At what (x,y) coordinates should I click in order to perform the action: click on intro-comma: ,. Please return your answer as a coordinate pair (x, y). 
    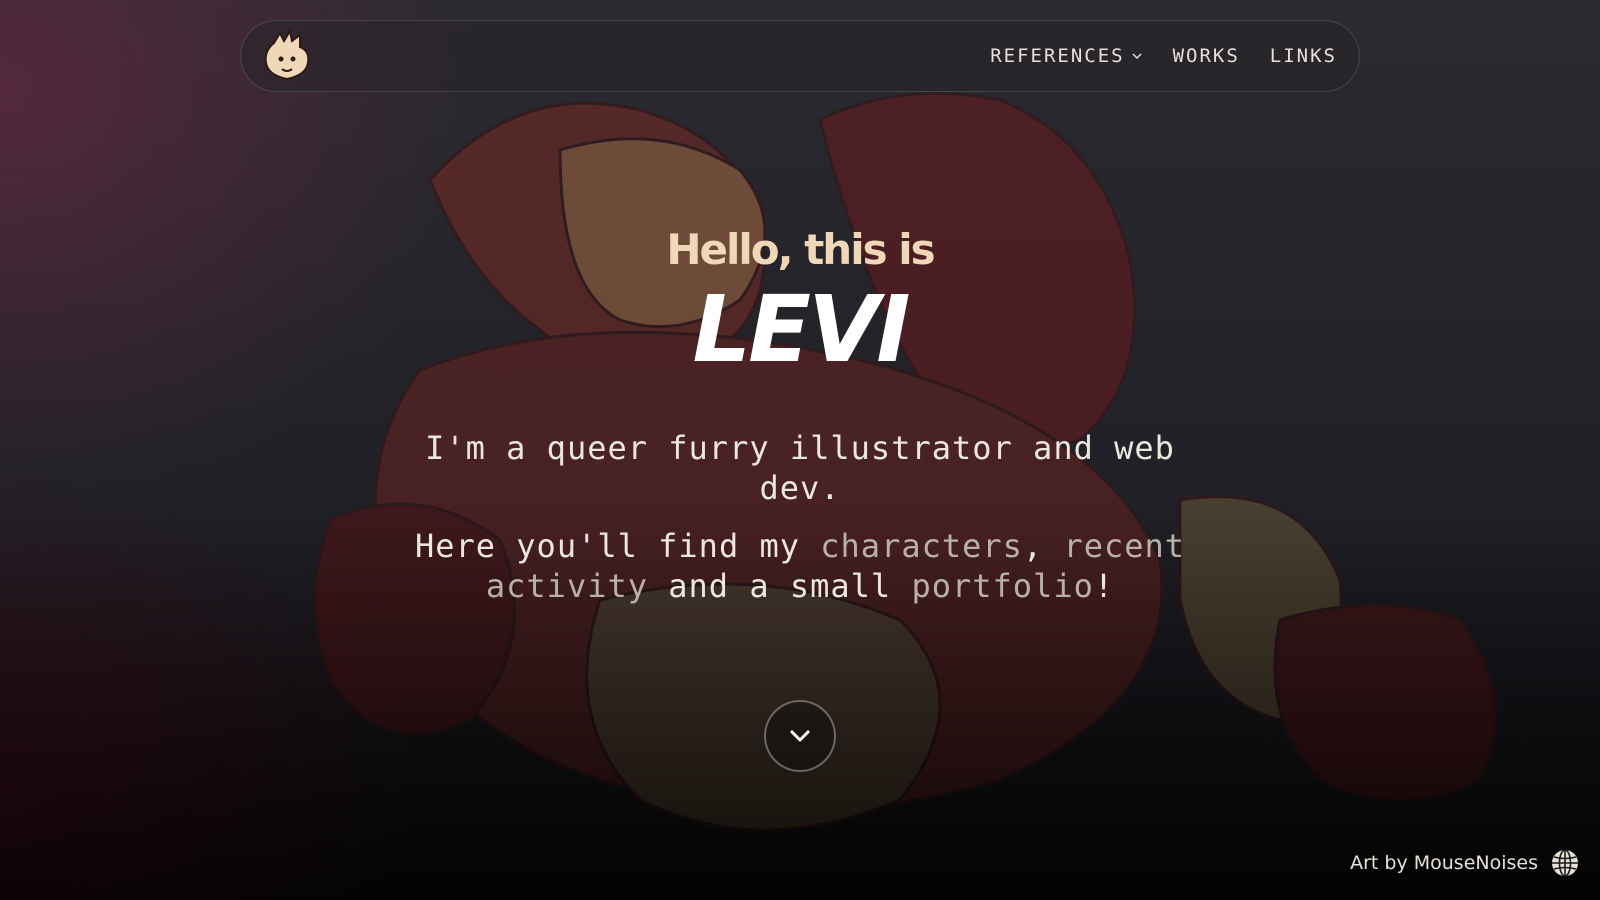
    Looking at the image, I should click on (1043, 546).